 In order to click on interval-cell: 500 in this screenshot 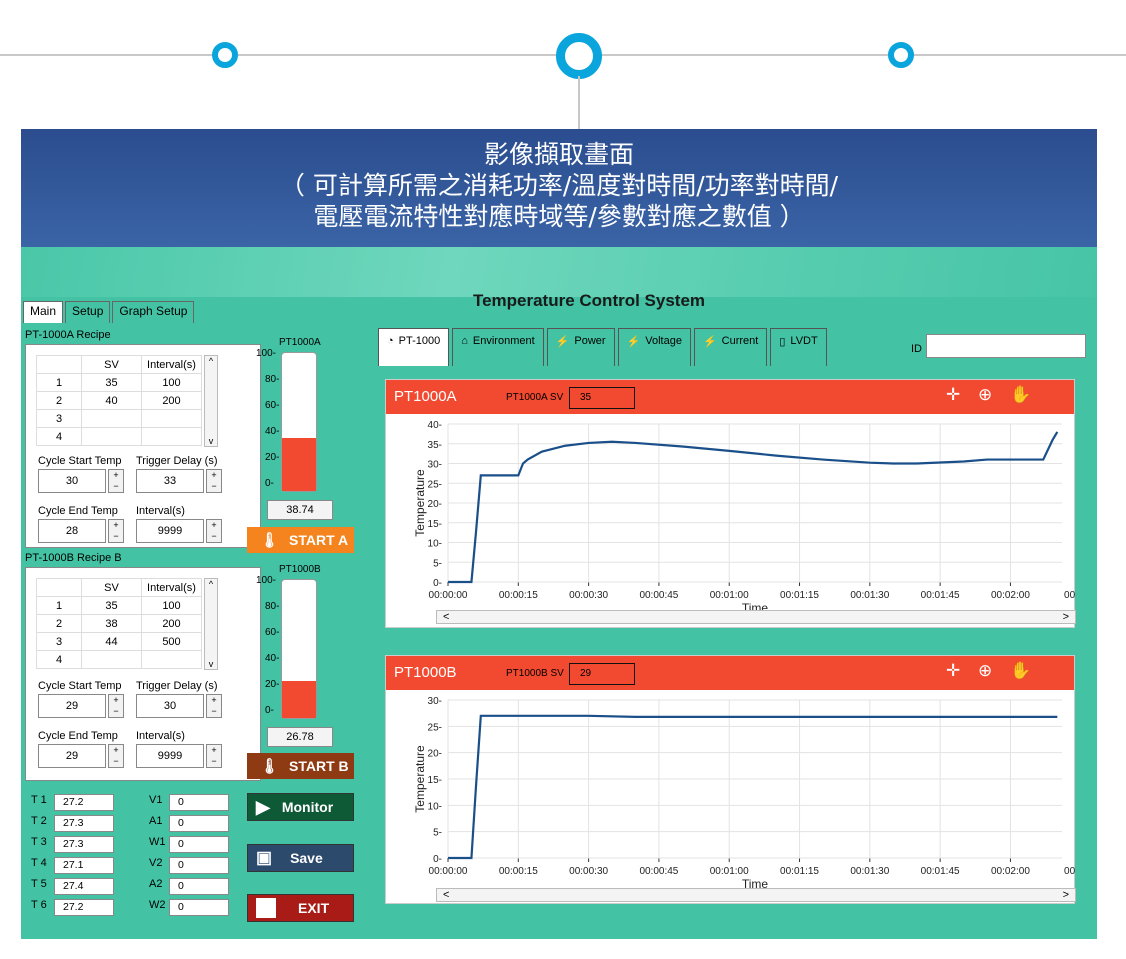, I will do `click(171, 641)`.